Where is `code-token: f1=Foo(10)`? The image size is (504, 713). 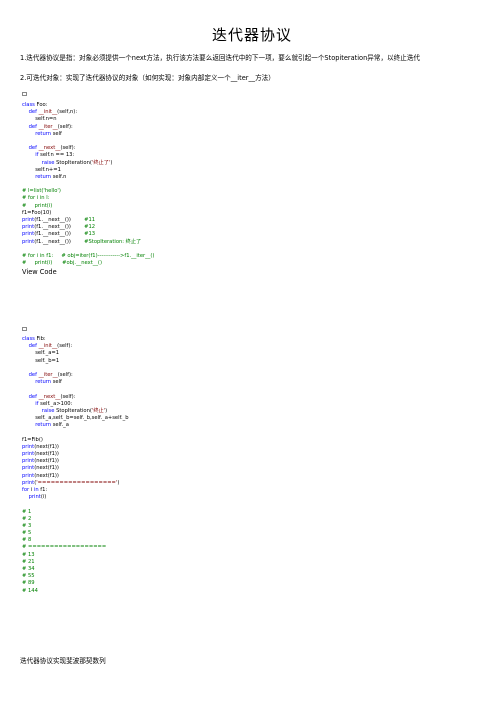 code-token: f1=Foo(10) is located at coordinates (37, 212).